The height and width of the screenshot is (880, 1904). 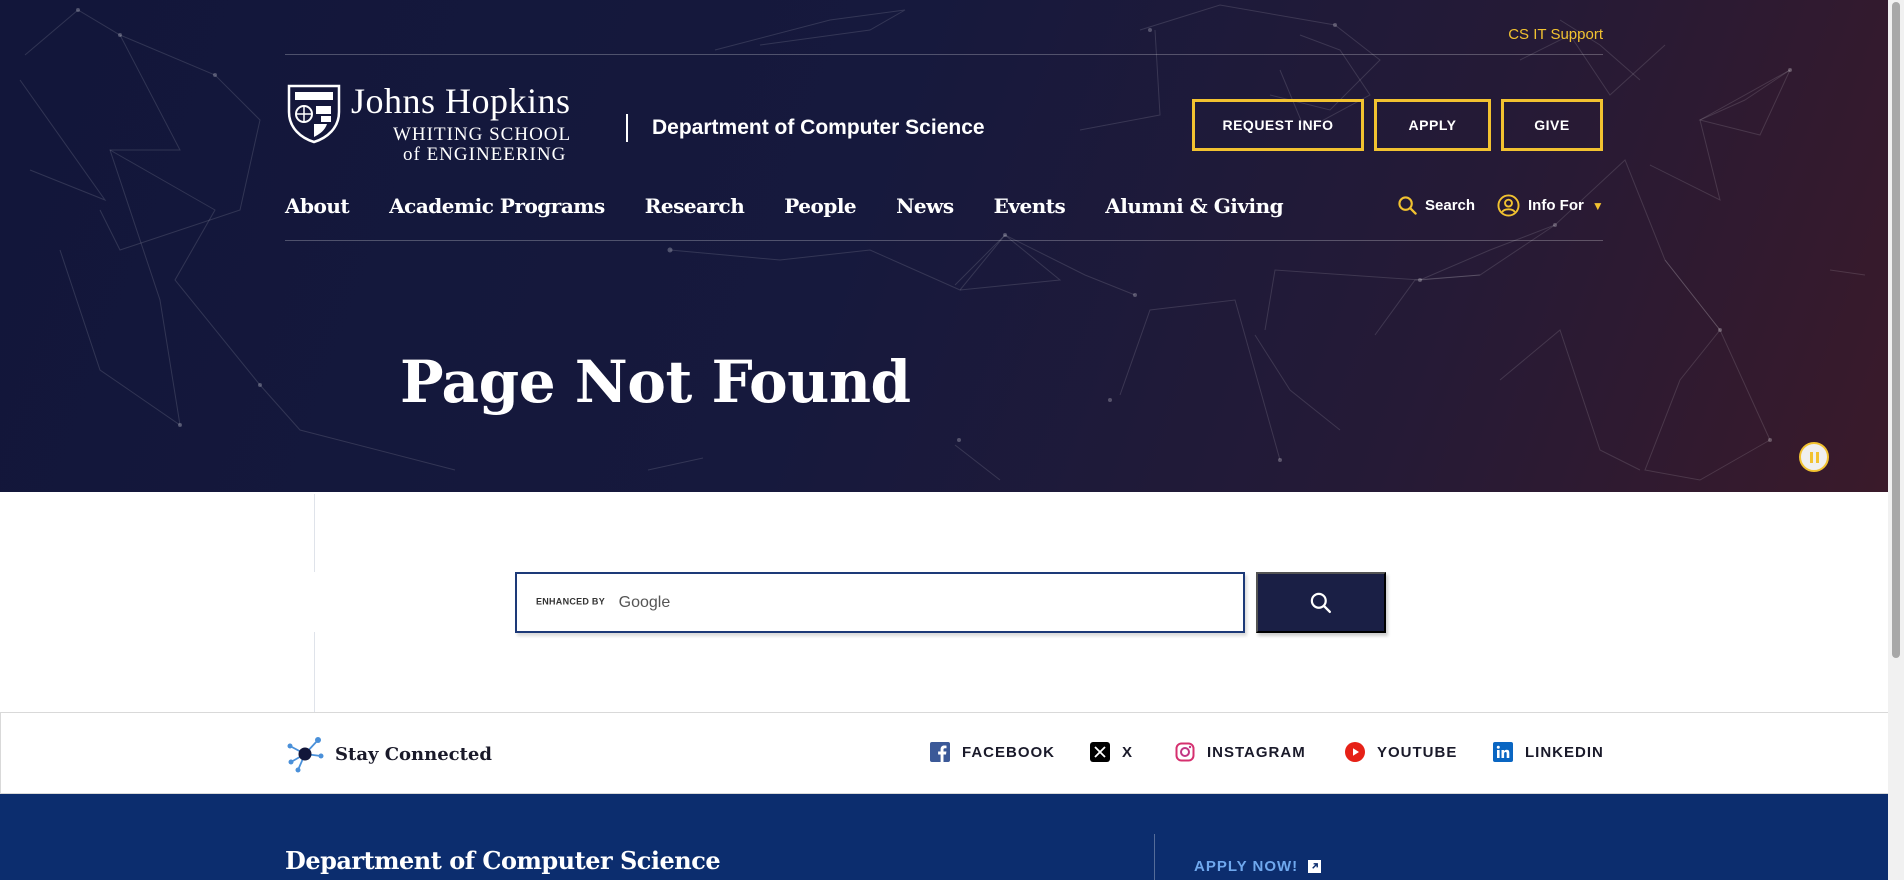 What do you see at coordinates (1030, 209) in the screenshot?
I see `nav-events: Events` at bounding box center [1030, 209].